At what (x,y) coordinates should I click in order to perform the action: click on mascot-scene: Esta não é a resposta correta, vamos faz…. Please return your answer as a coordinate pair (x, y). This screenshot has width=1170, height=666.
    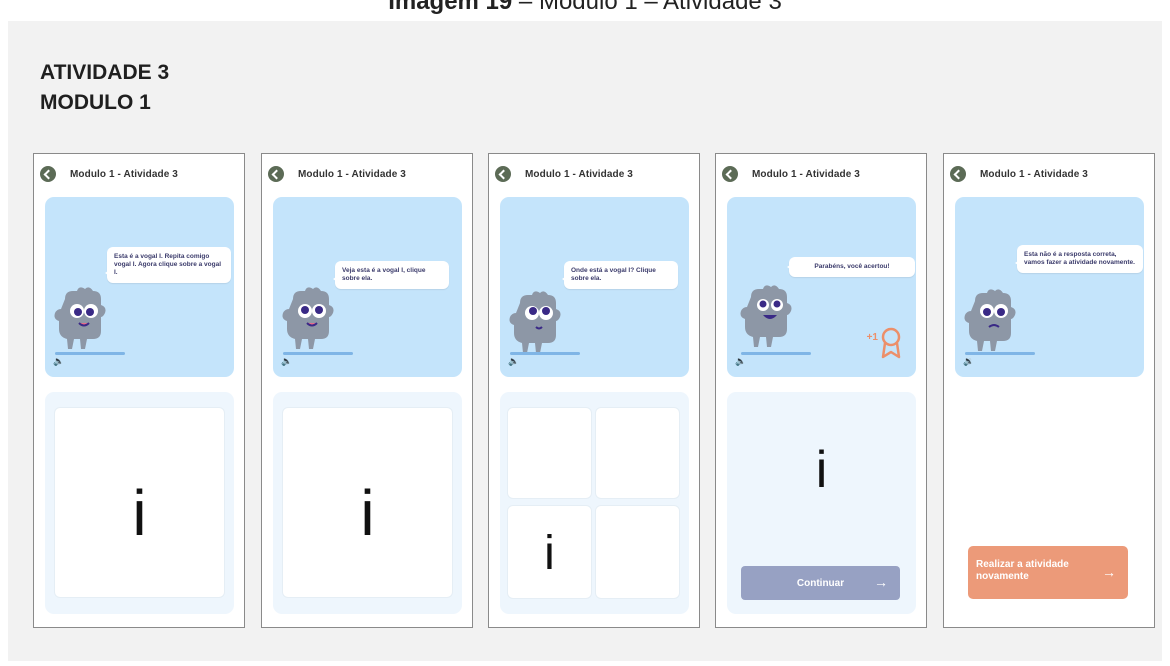
    Looking at the image, I should click on (1049, 287).